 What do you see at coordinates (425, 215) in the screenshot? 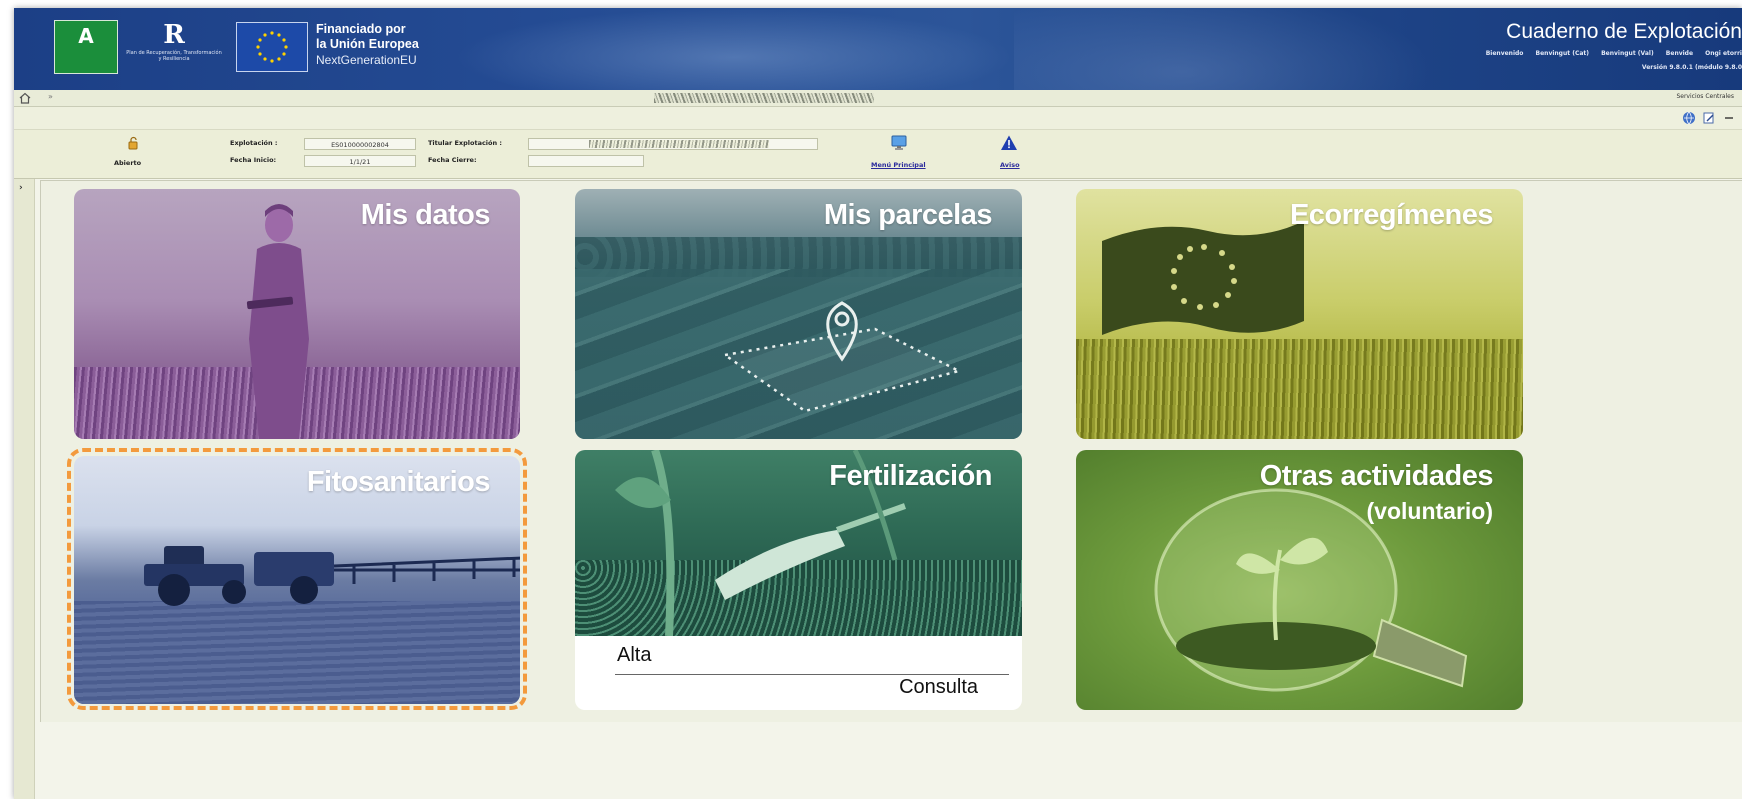
I see `tile-title-mis-datos: Mis datos` at bounding box center [425, 215].